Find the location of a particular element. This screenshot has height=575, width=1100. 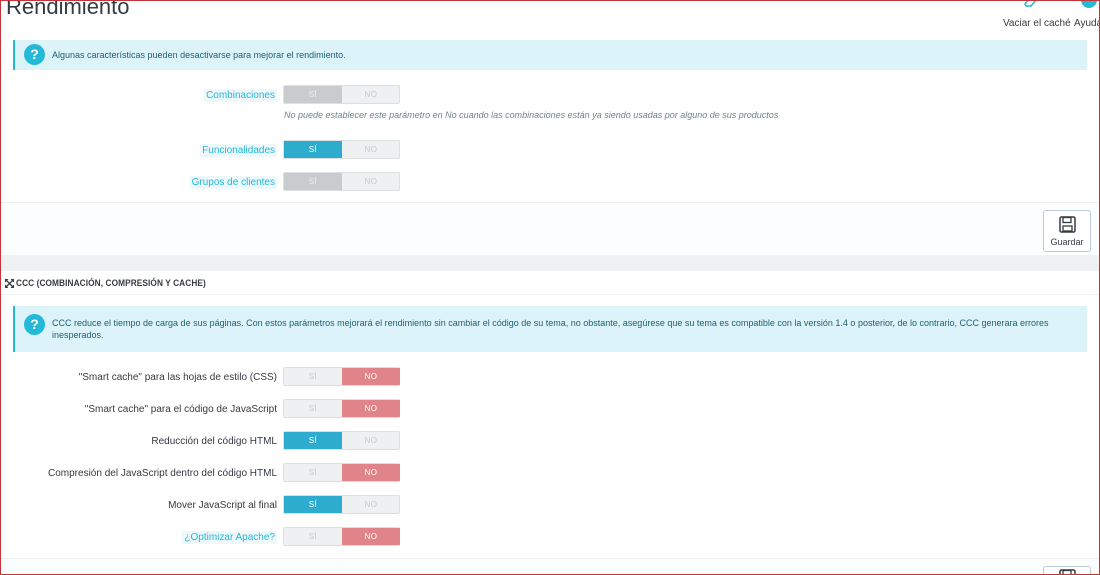

clear-cache-label: Vaciar el caché is located at coordinates (1037, 23).